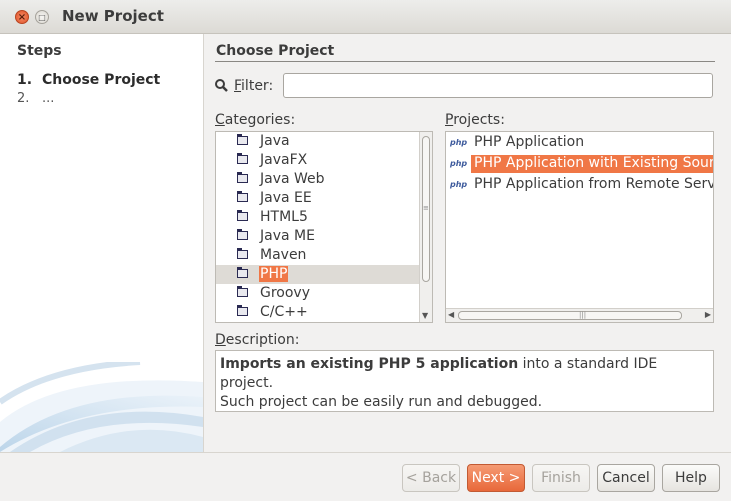 The height and width of the screenshot is (501, 731). Describe the element at coordinates (221, 85) in the screenshot. I see `search-icon` at that location.